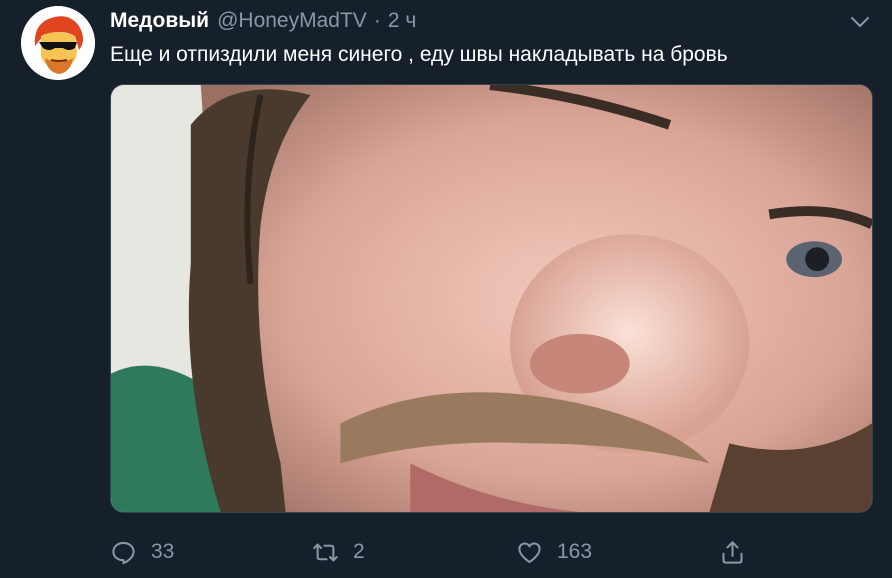 The height and width of the screenshot is (578, 892). What do you see at coordinates (446, 552) in the screenshot?
I see `action-bar: 33 2 163` at bounding box center [446, 552].